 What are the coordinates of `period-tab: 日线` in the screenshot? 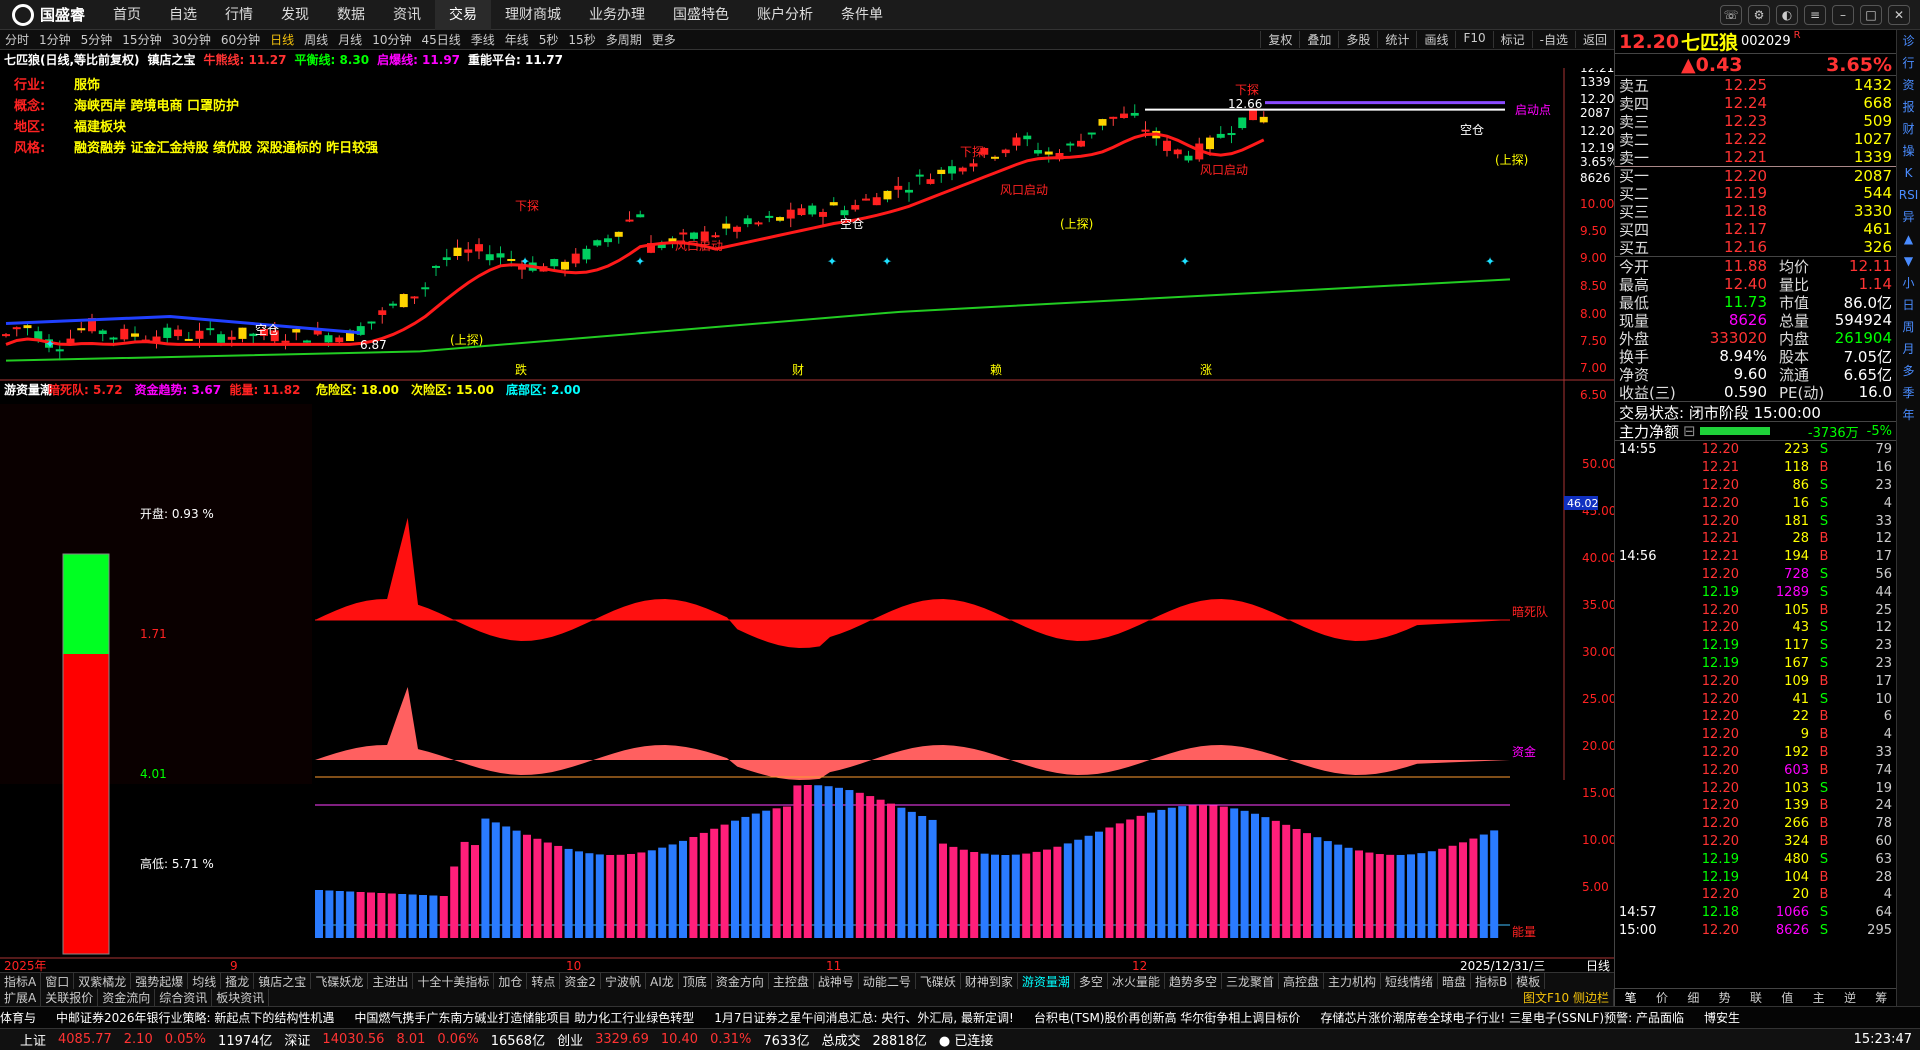 It's located at (282, 39).